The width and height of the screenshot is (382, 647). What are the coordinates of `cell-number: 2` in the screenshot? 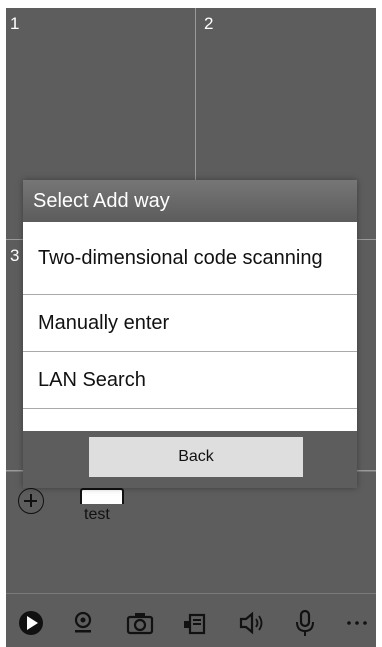 It's located at (209, 23).